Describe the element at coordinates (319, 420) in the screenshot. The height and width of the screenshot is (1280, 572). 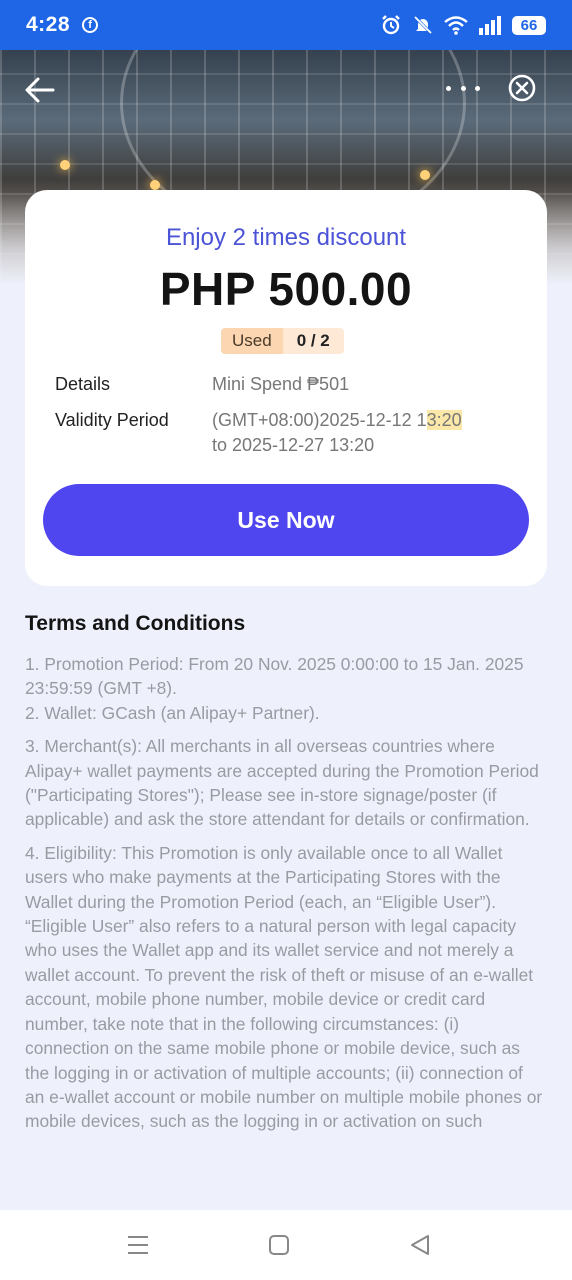
I see `validity-start: (GMT+08:00)2025-12-12 1` at that location.